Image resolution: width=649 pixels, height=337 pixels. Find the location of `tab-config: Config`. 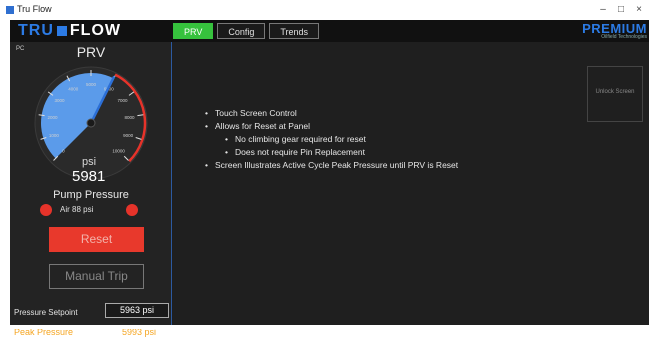

tab-config: Config is located at coordinates (241, 31).